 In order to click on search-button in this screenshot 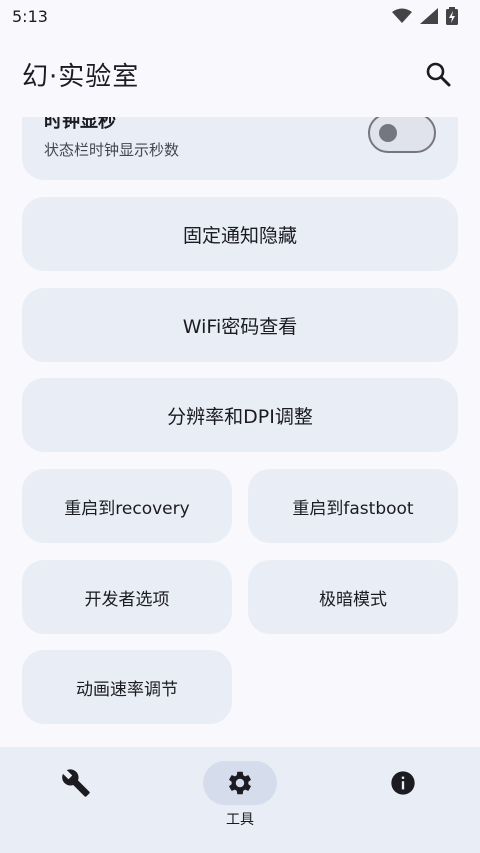, I will do `click(438, 74)`.